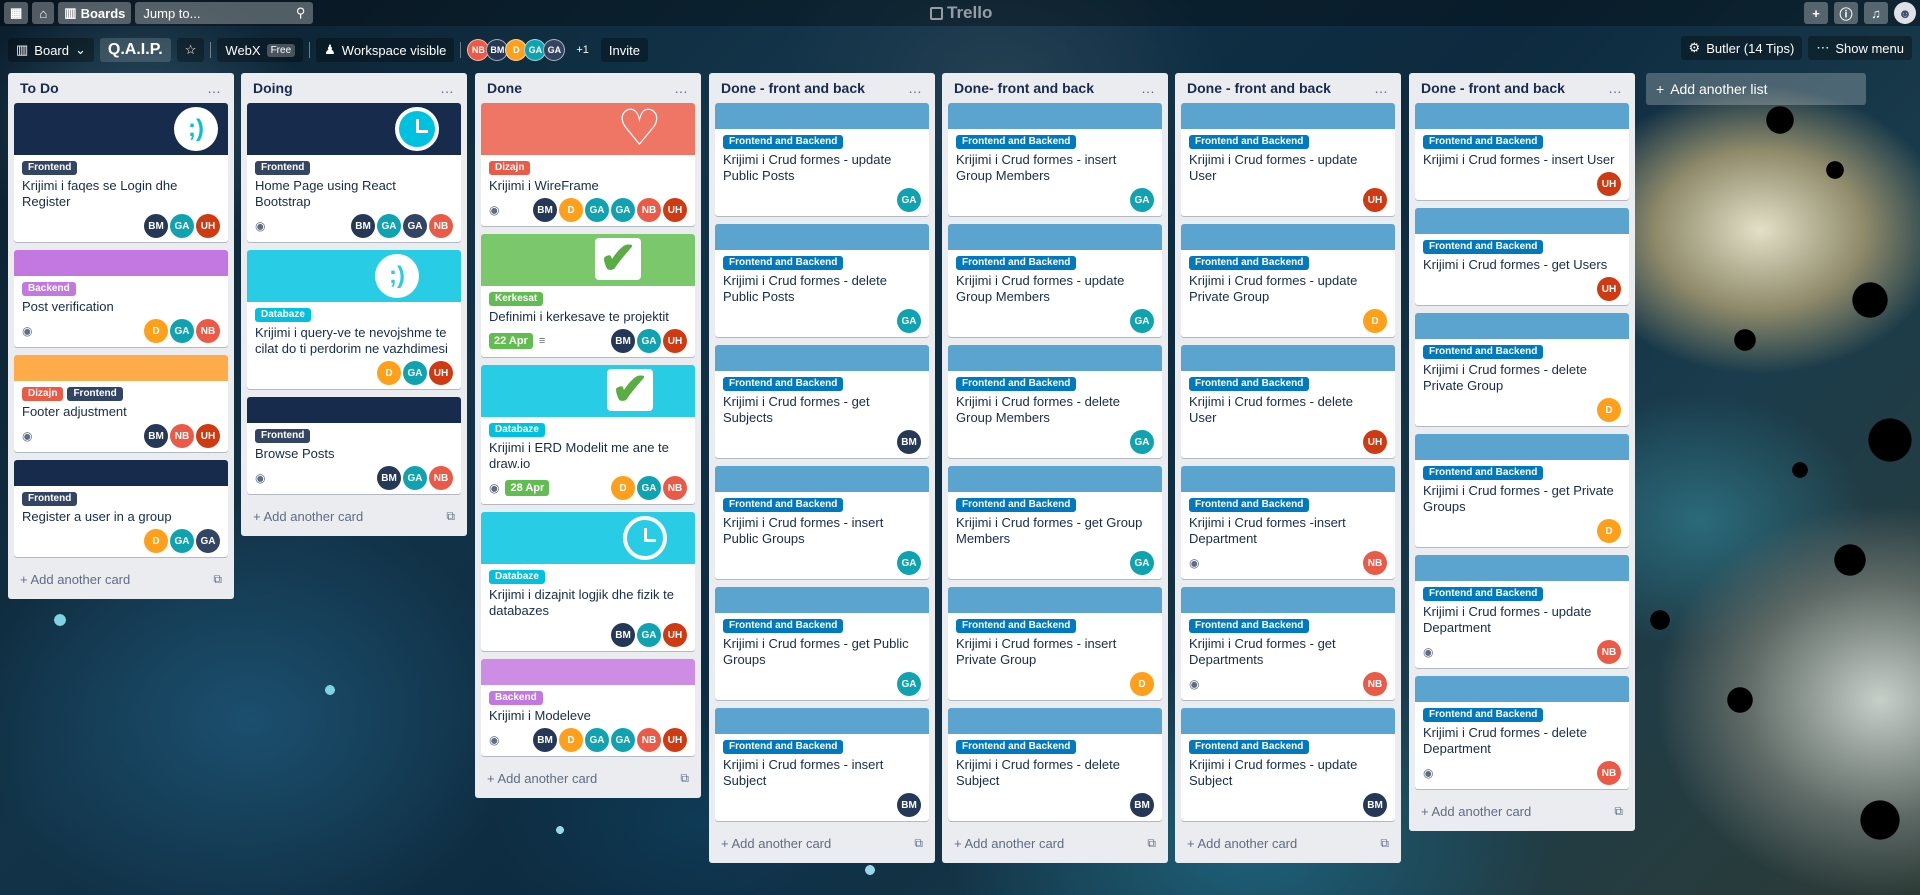  Describe the element at coordinates (588, 707) in the screenshot. I see `card: Backend Krijimi i Modeleve ◉ BM D GA GA NB UH` at that location.